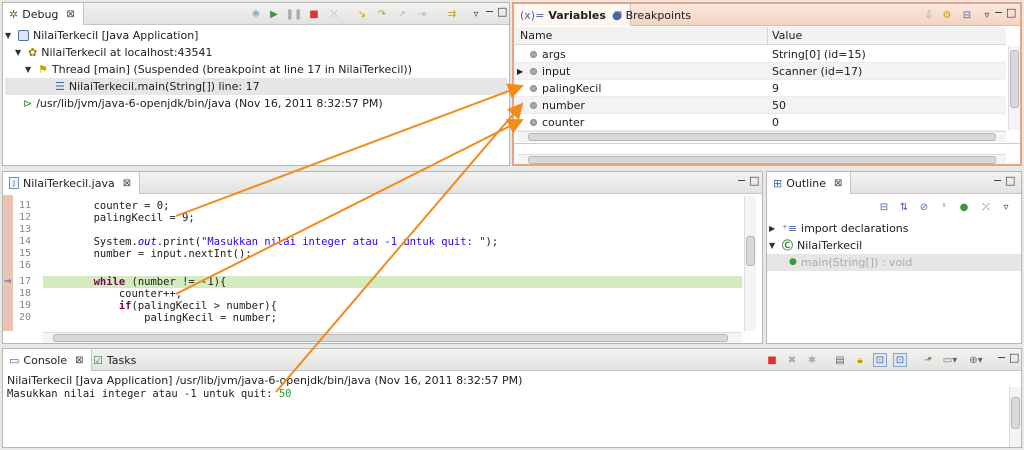  I want to click on step-into-icon: ↘, so click(362, 14).